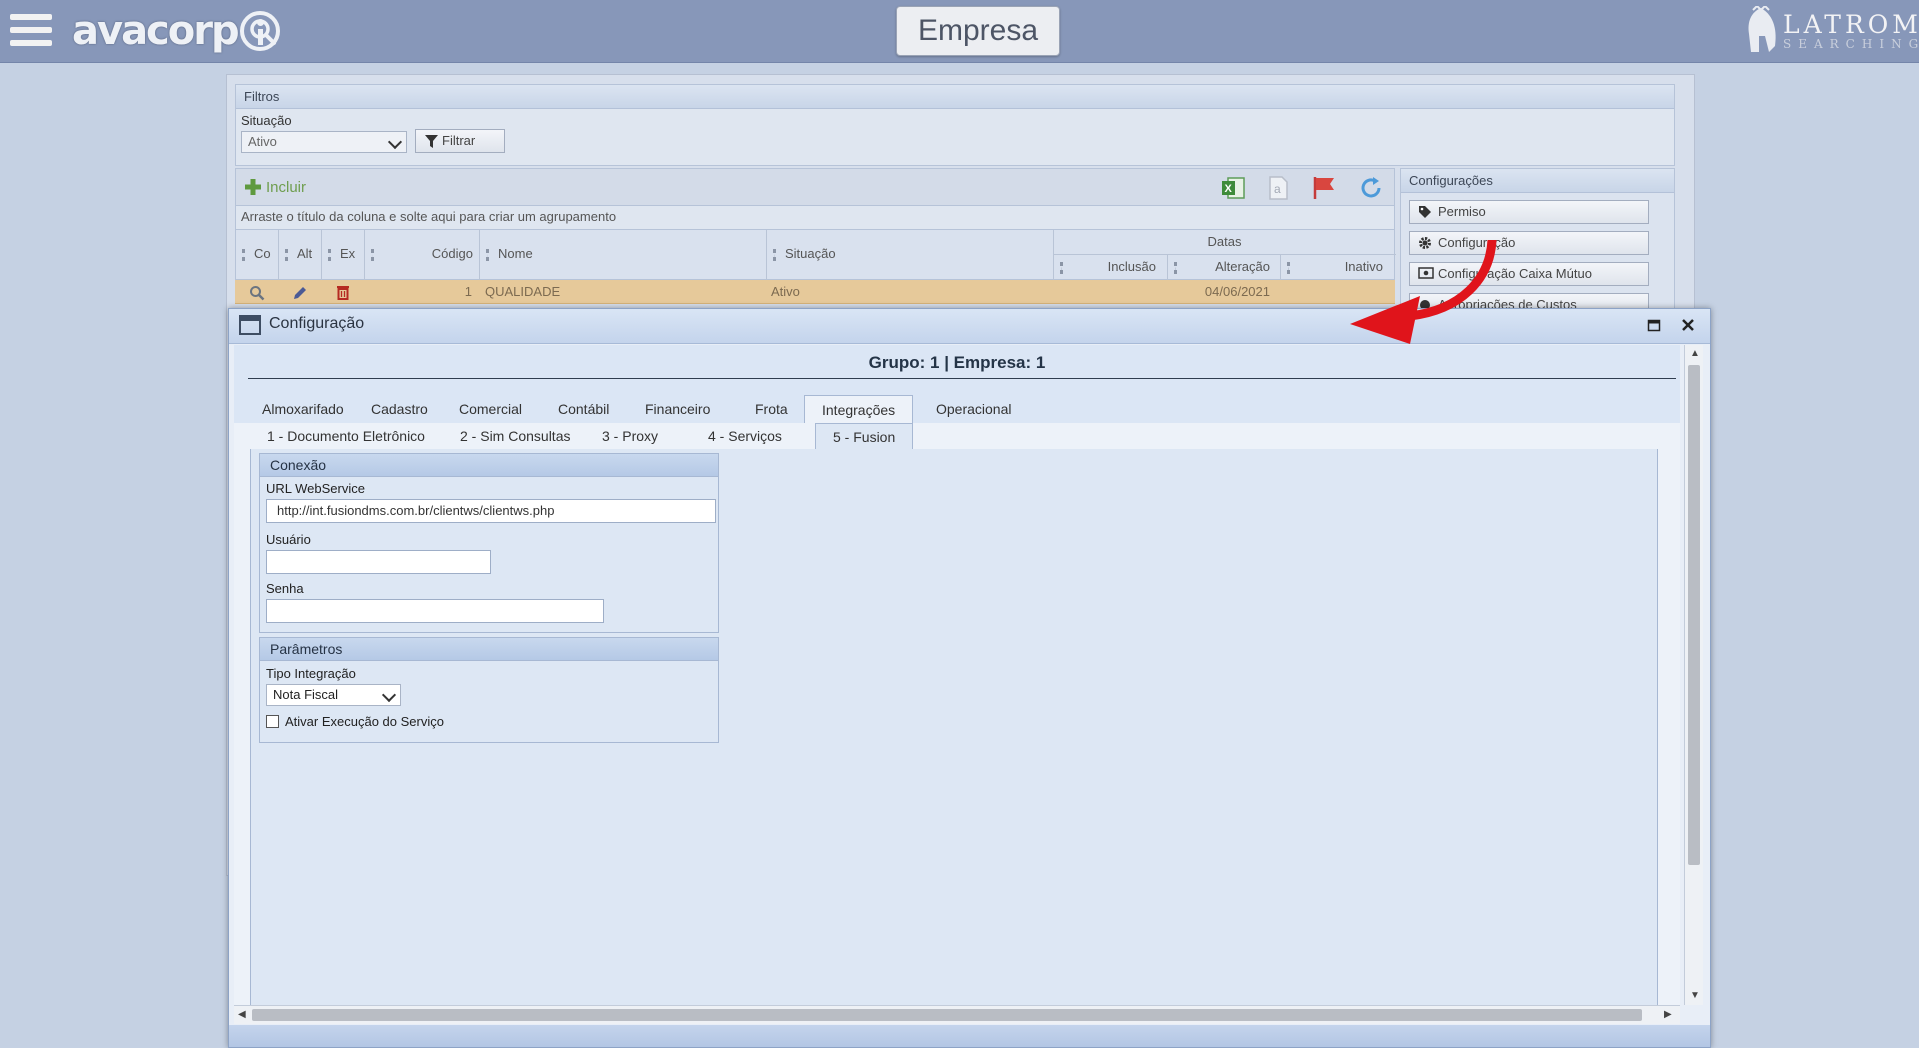 The width and height of the screenshot is (1919, 1048). I want to click on tipo-integracao-label: Tipo Integração, so click(311, 673).